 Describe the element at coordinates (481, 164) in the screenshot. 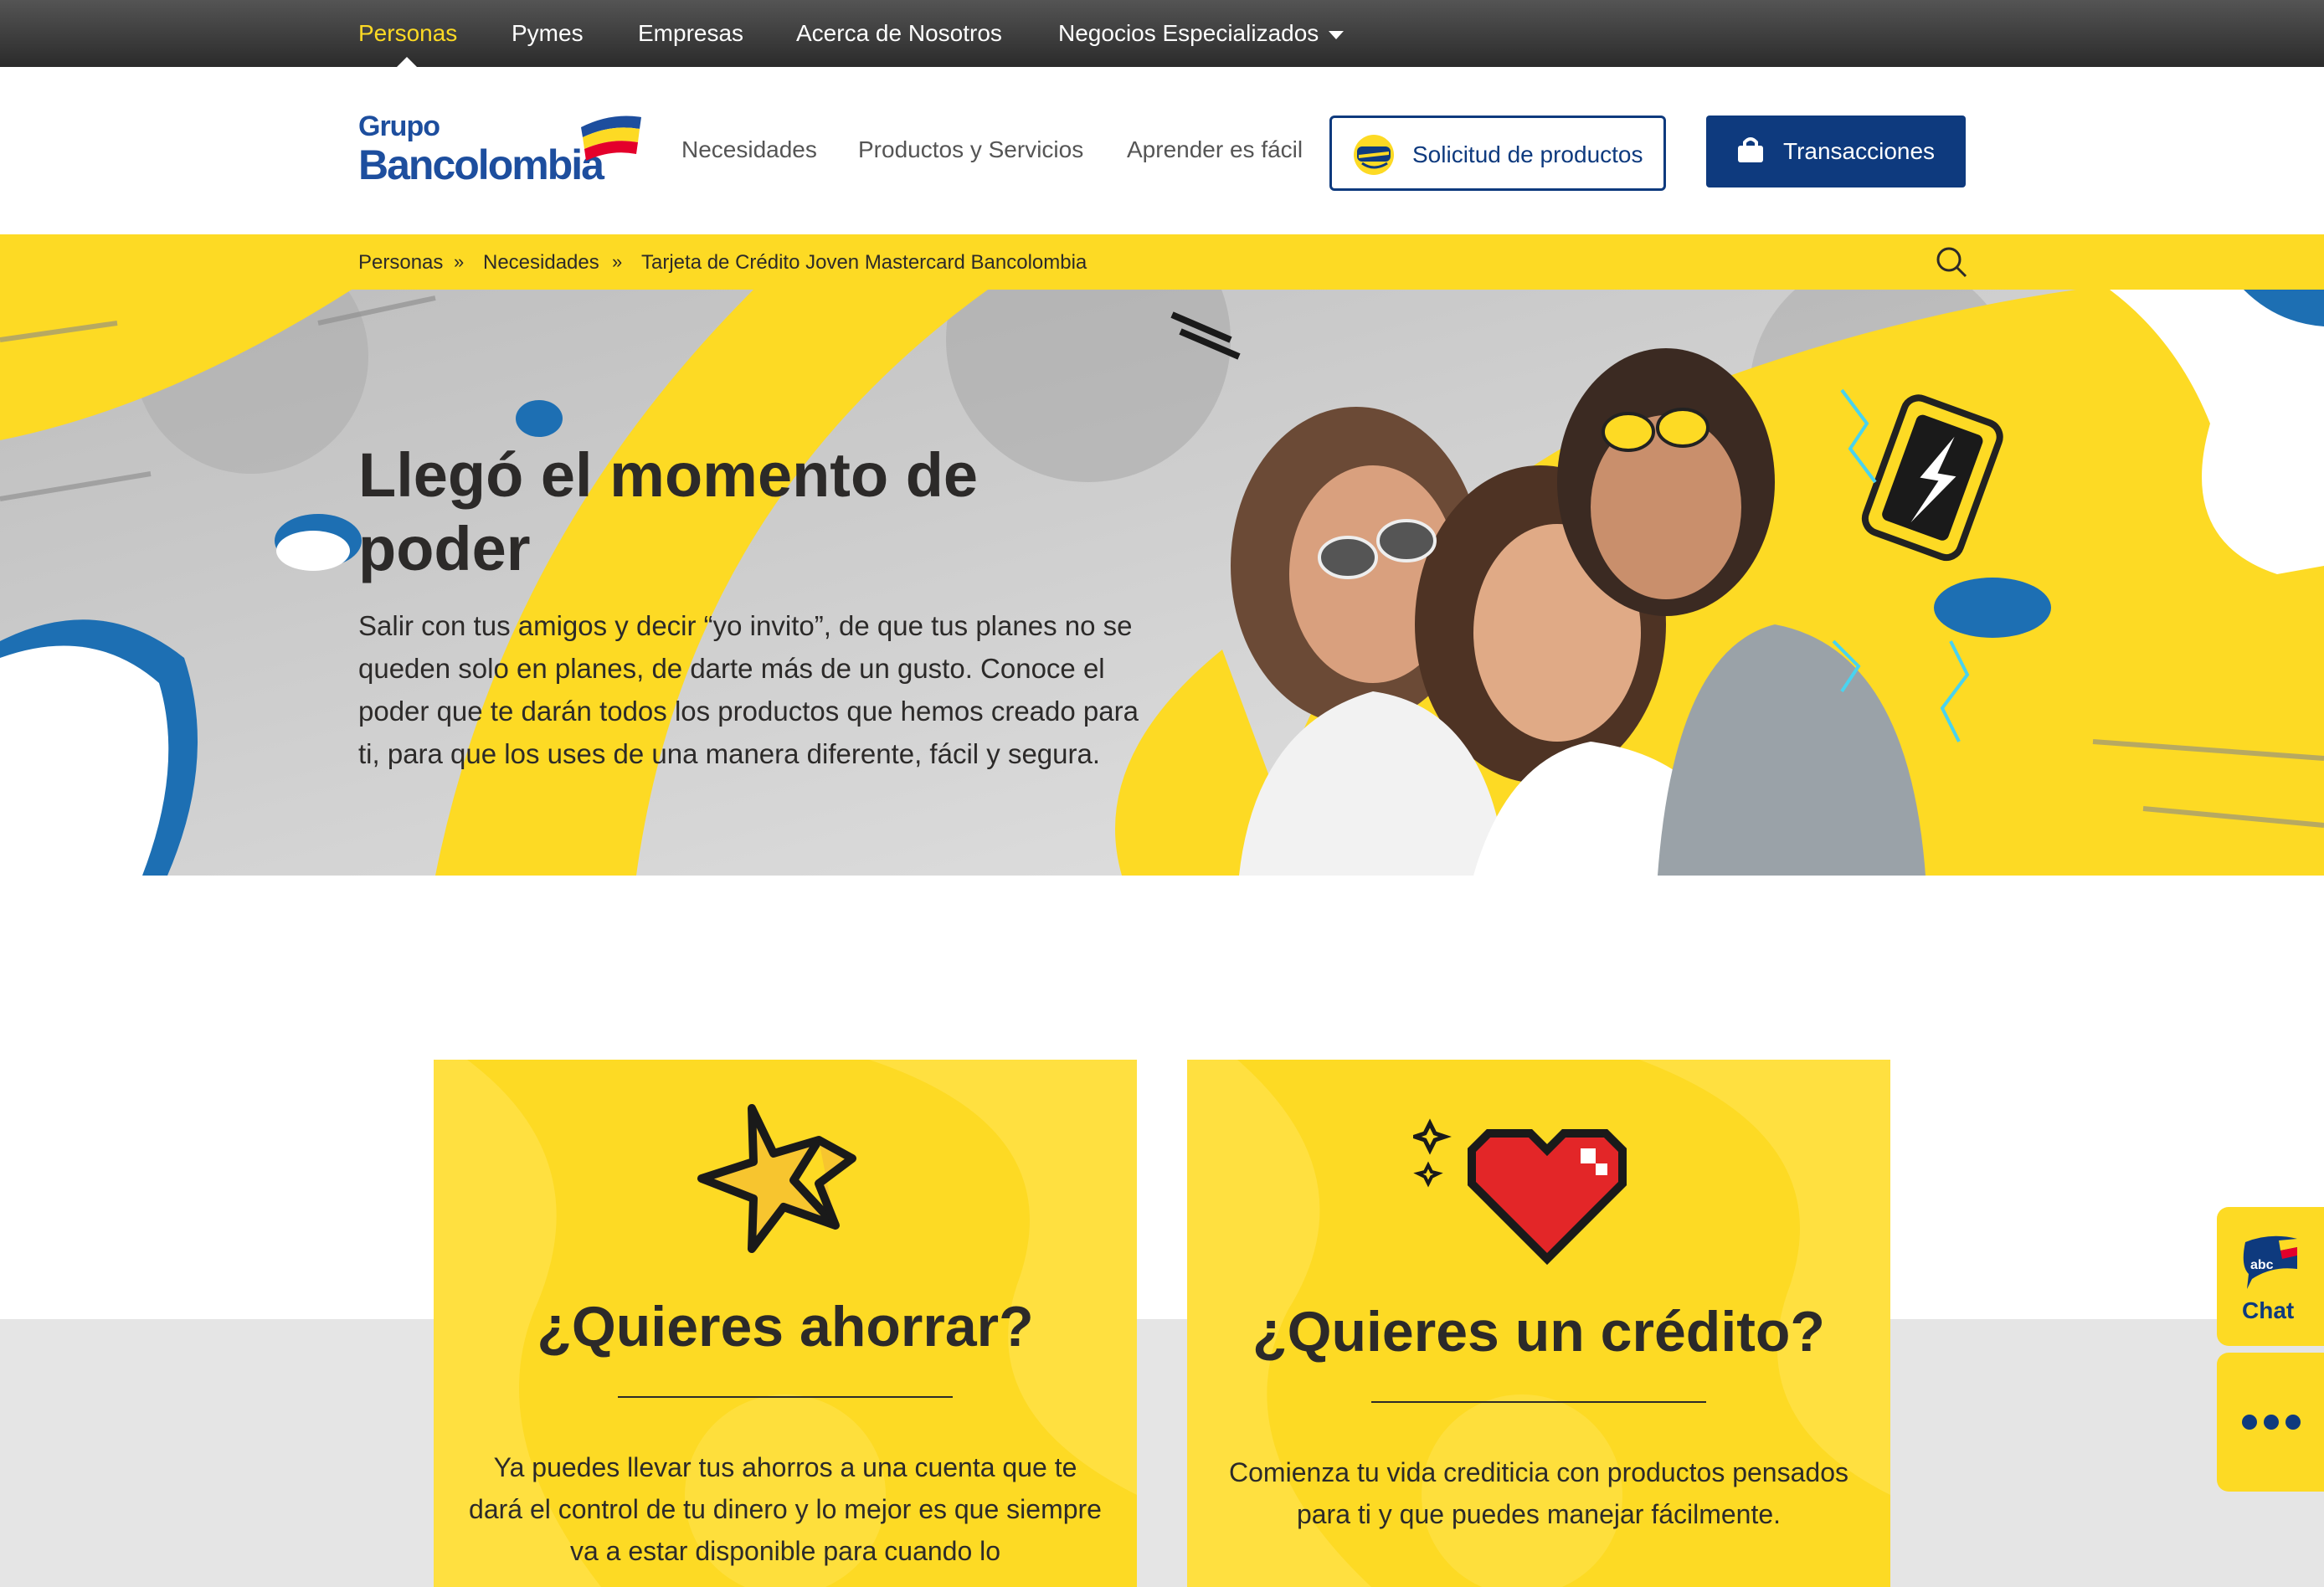

I see `logo-line2: Bancolombia` at that location.